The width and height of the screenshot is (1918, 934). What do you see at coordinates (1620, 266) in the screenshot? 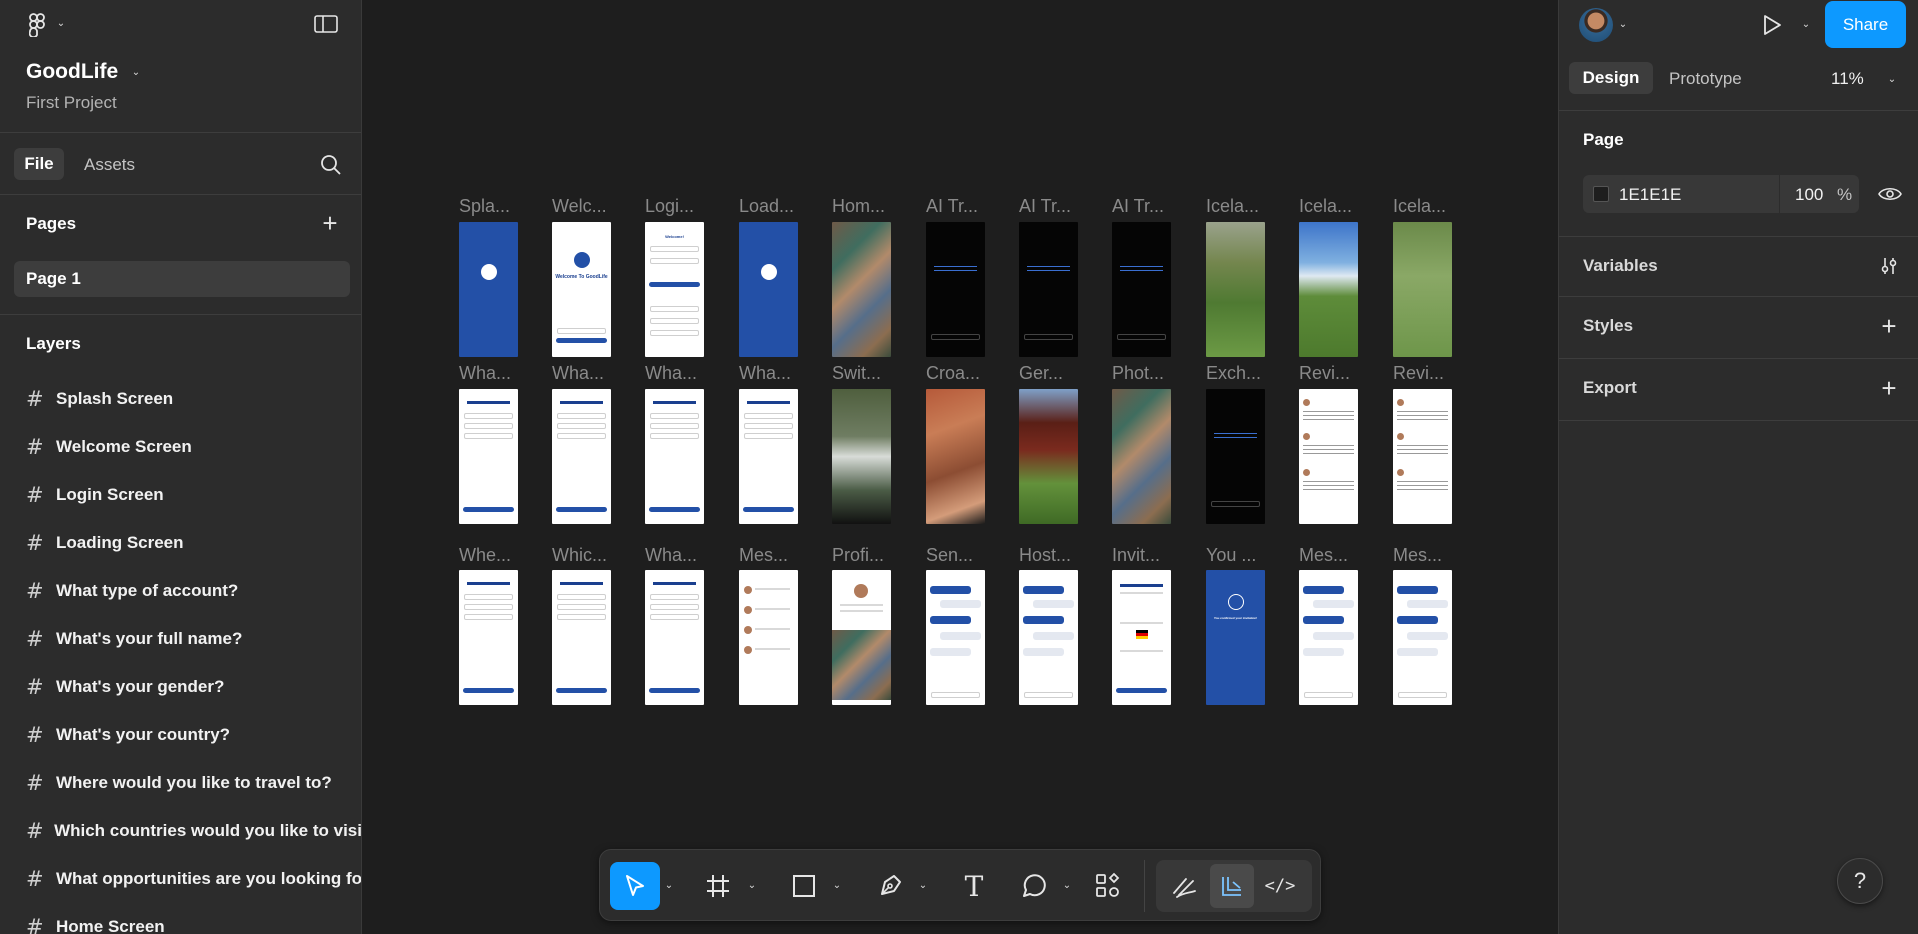
I see `variables-heading: Variables` at bounding box center [1620, 266].